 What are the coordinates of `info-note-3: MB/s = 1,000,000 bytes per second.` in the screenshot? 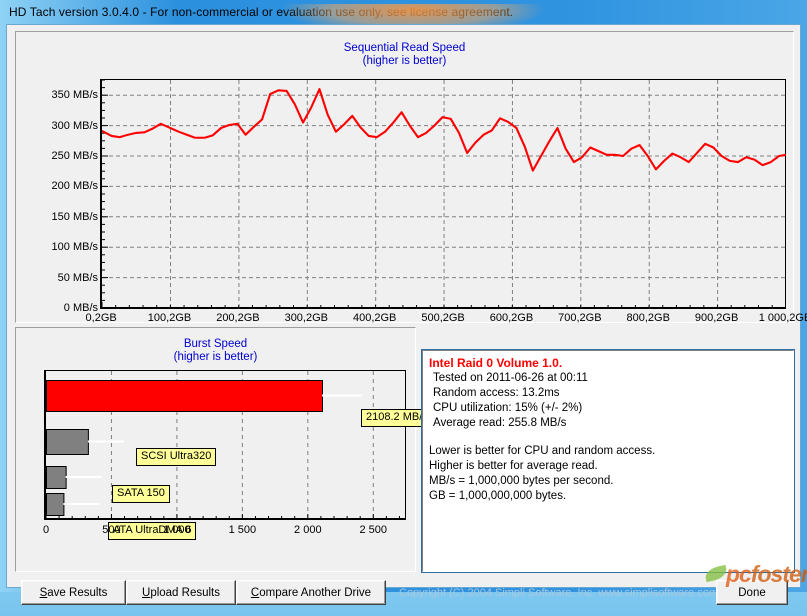 It's located at (521, 481).